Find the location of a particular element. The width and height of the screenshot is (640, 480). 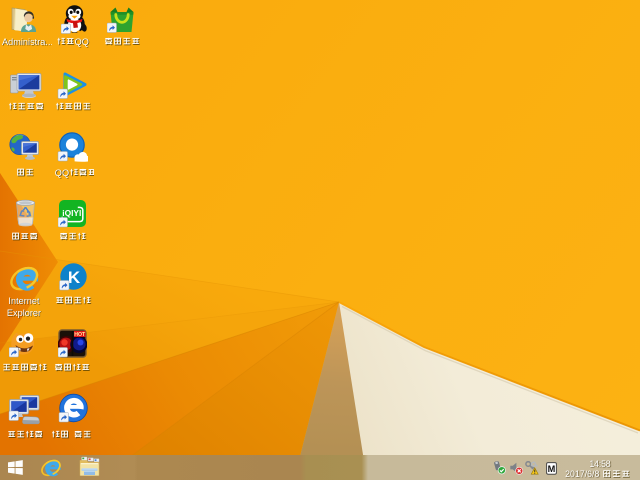

svg-text: Explorer is located at coordinates (24, 313).